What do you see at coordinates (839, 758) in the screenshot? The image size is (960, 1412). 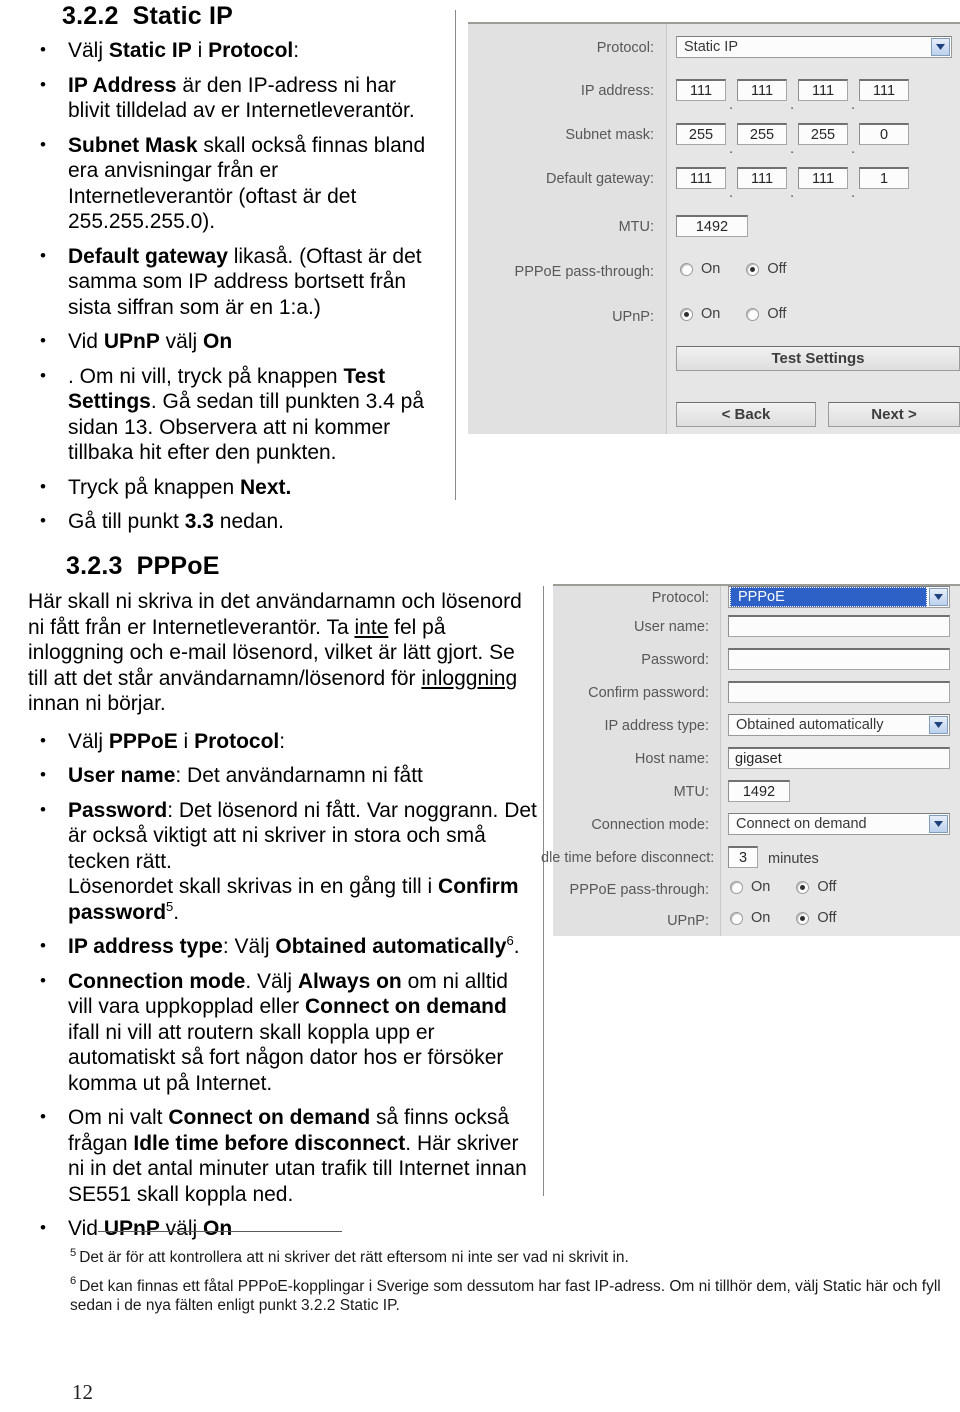 I see `host-name-input: gigaset` at bounding box center [839, 758].